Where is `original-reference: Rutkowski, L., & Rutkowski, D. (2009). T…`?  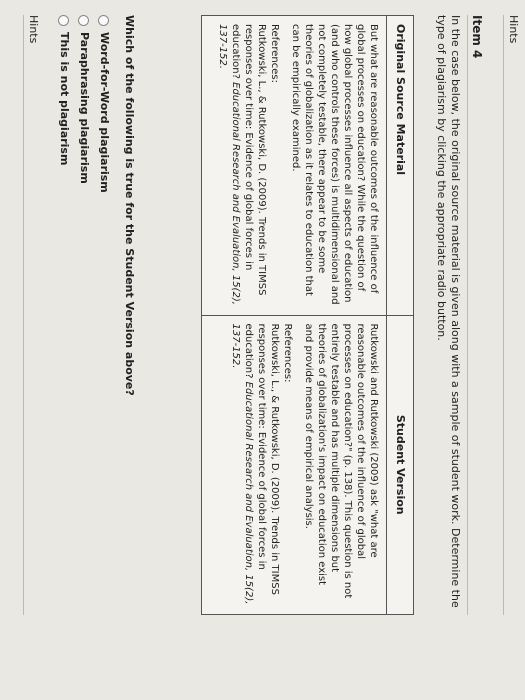
original-reference: Rutkowski, L., & Rutkowski, D. (2009). T… is located at coordinates (242, 165).